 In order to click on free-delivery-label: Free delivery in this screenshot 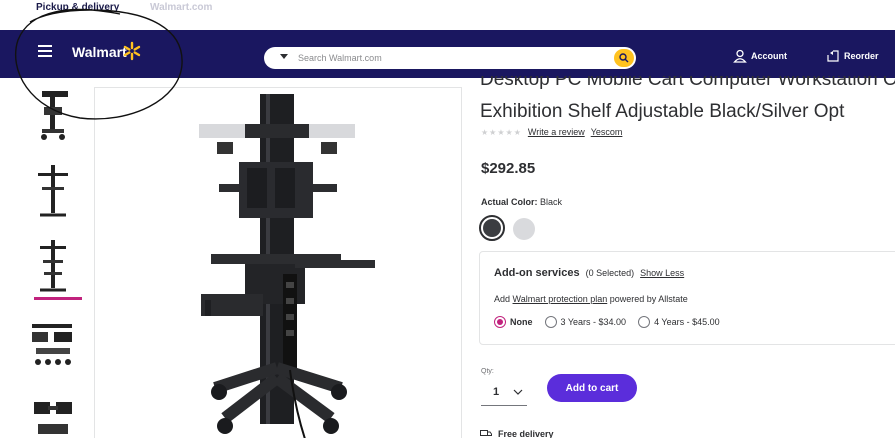, I will do `click(526, 433)`.